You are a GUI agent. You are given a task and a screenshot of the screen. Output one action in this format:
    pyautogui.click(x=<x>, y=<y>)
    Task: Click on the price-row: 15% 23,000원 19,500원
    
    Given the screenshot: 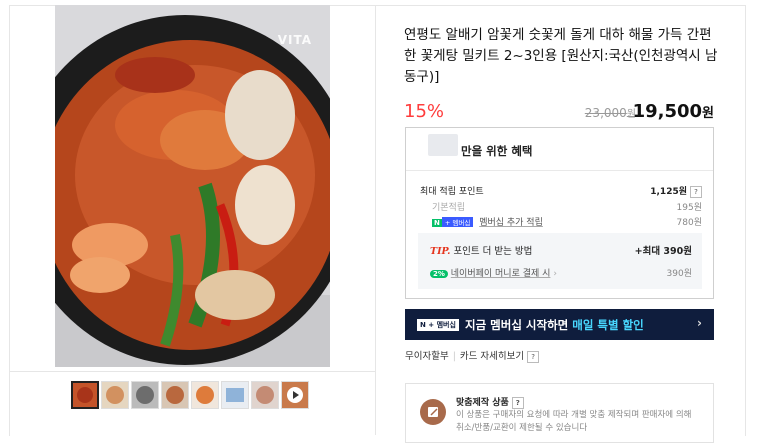 What is the action you would take?
    pyautogui.click(x=560, y=114)
    